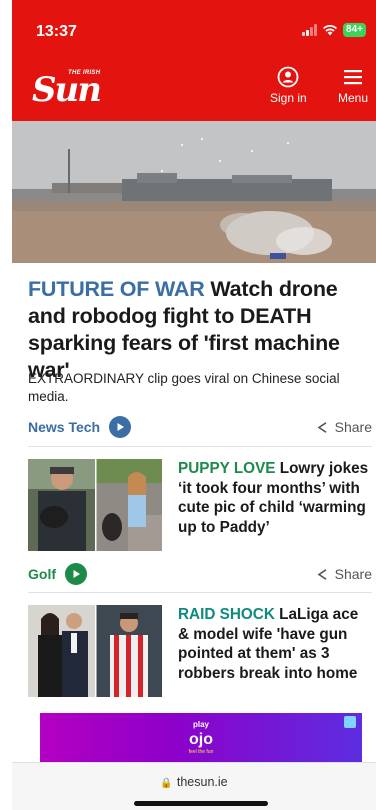 The height and width of the screenshot is (810, 376). Describe the element at coordinates (166, 783) in the screenshot. I see `lock-icon: 🔒` at that location.